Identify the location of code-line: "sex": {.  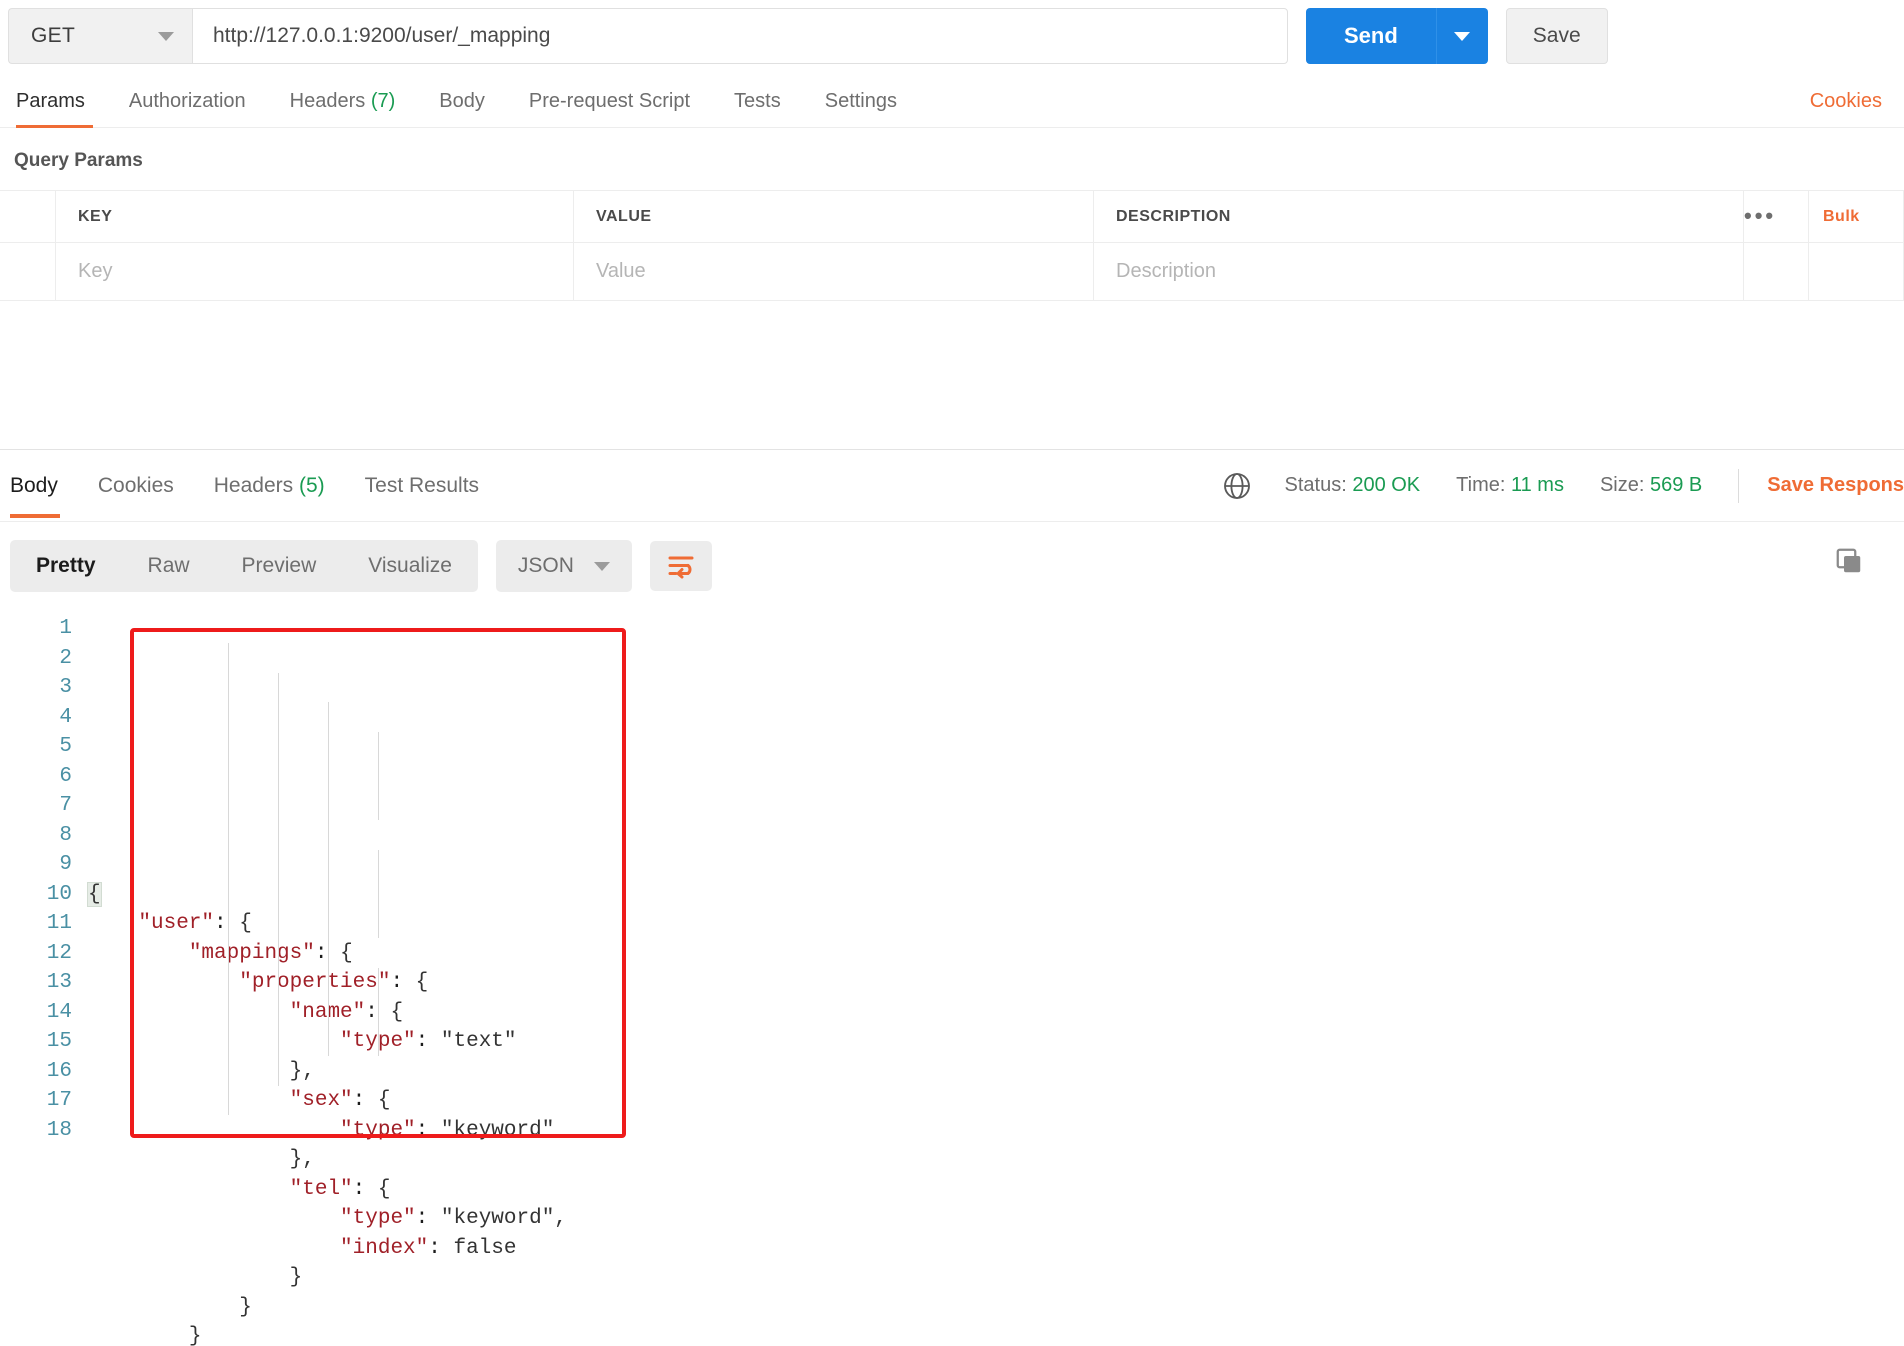
(340, 1100).